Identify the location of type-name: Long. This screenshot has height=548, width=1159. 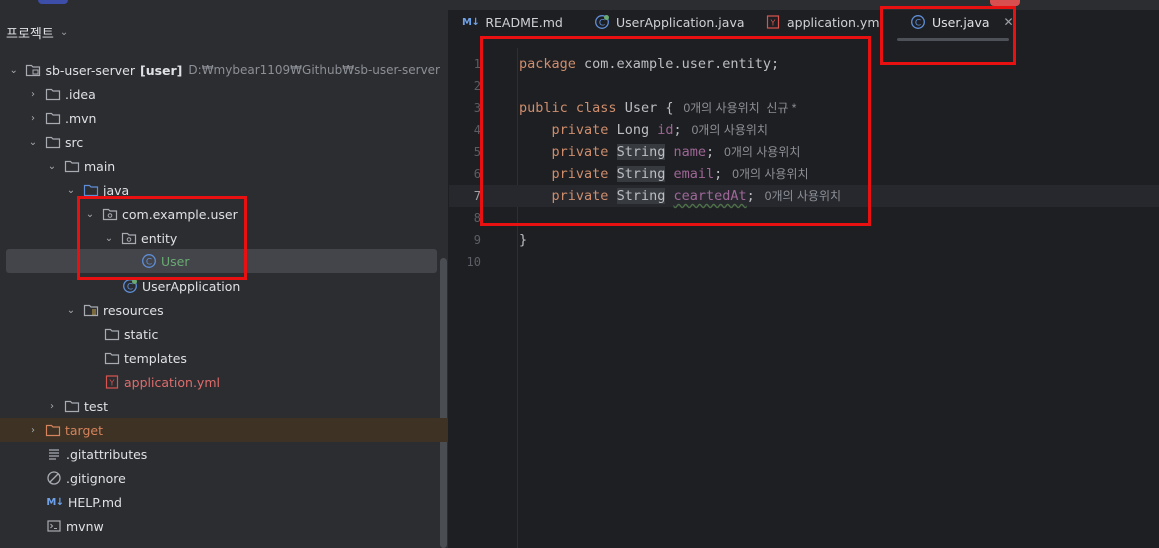
(633, 130).